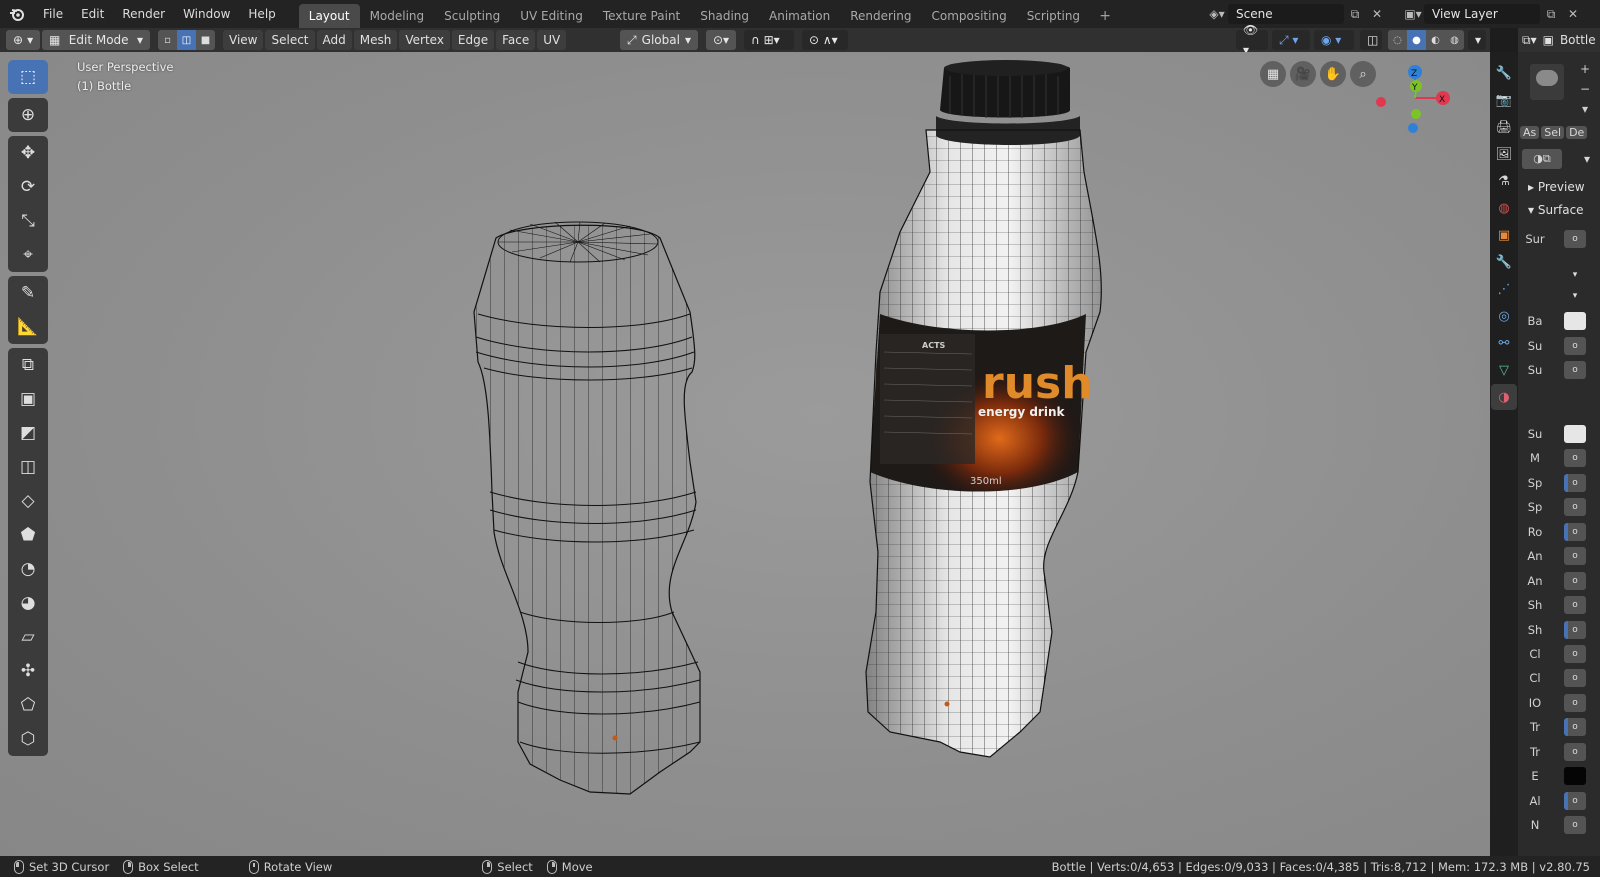 The height and width of the screenshot is (877, 1600). Describe the element at coordinates (1575, 605) in the screenshot. I see `sheen-field: o` at that location.